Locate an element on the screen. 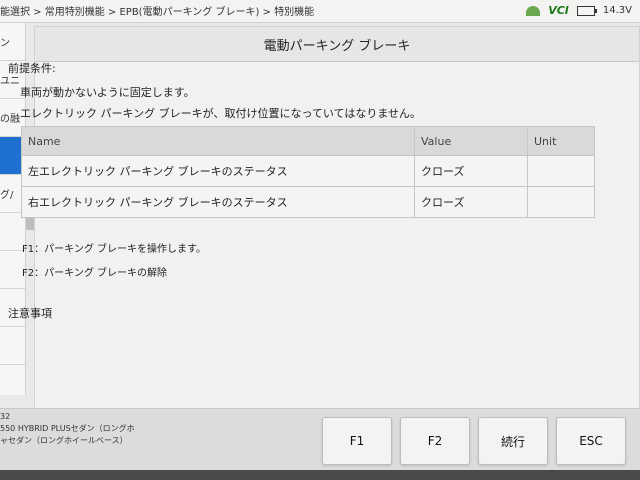 The image size is (640, 480). panel-title: 電動パーキング ブレーキ is located at coordinates (337, 44).